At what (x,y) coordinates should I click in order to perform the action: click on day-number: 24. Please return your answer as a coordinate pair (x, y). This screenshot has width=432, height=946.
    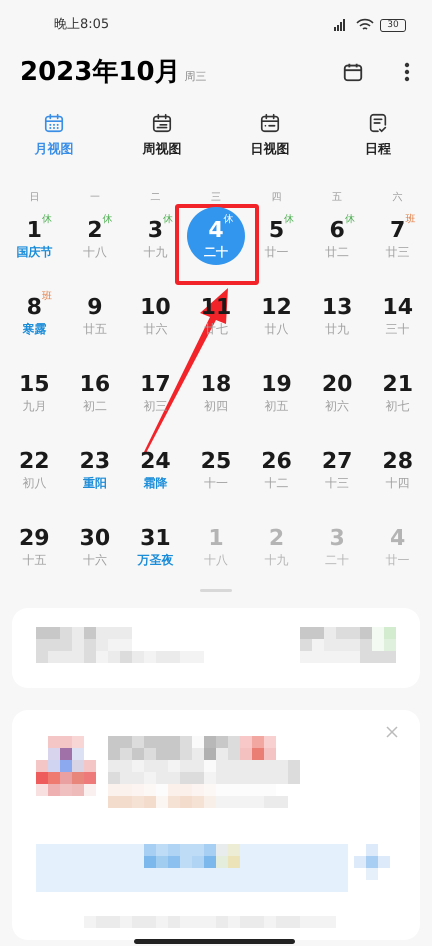
    Looking at the image, I should click on (155, 461).